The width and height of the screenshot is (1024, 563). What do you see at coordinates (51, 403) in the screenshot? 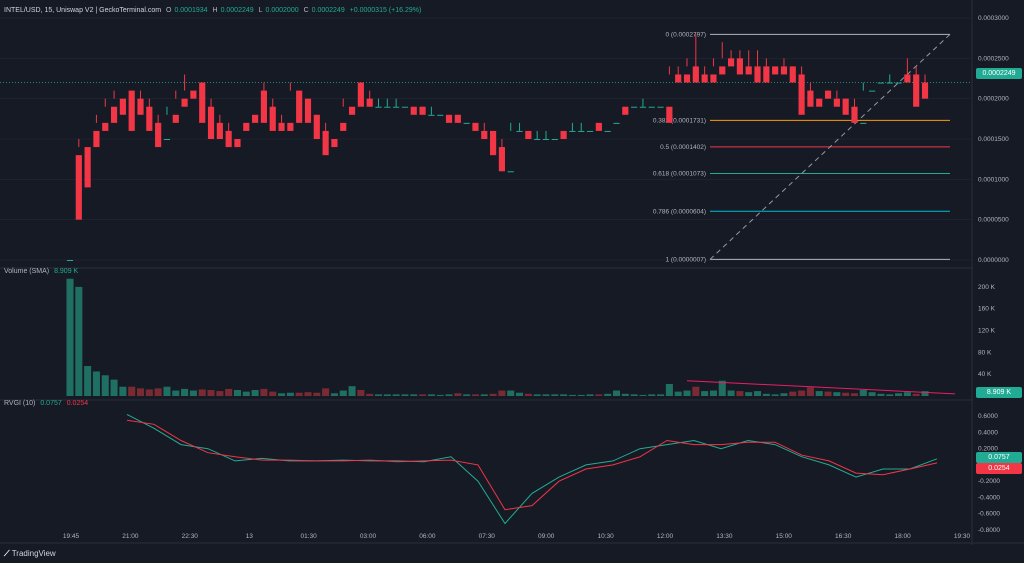
I see `rvgi-value-1: 0.0757` at bounding box center [51, 403].